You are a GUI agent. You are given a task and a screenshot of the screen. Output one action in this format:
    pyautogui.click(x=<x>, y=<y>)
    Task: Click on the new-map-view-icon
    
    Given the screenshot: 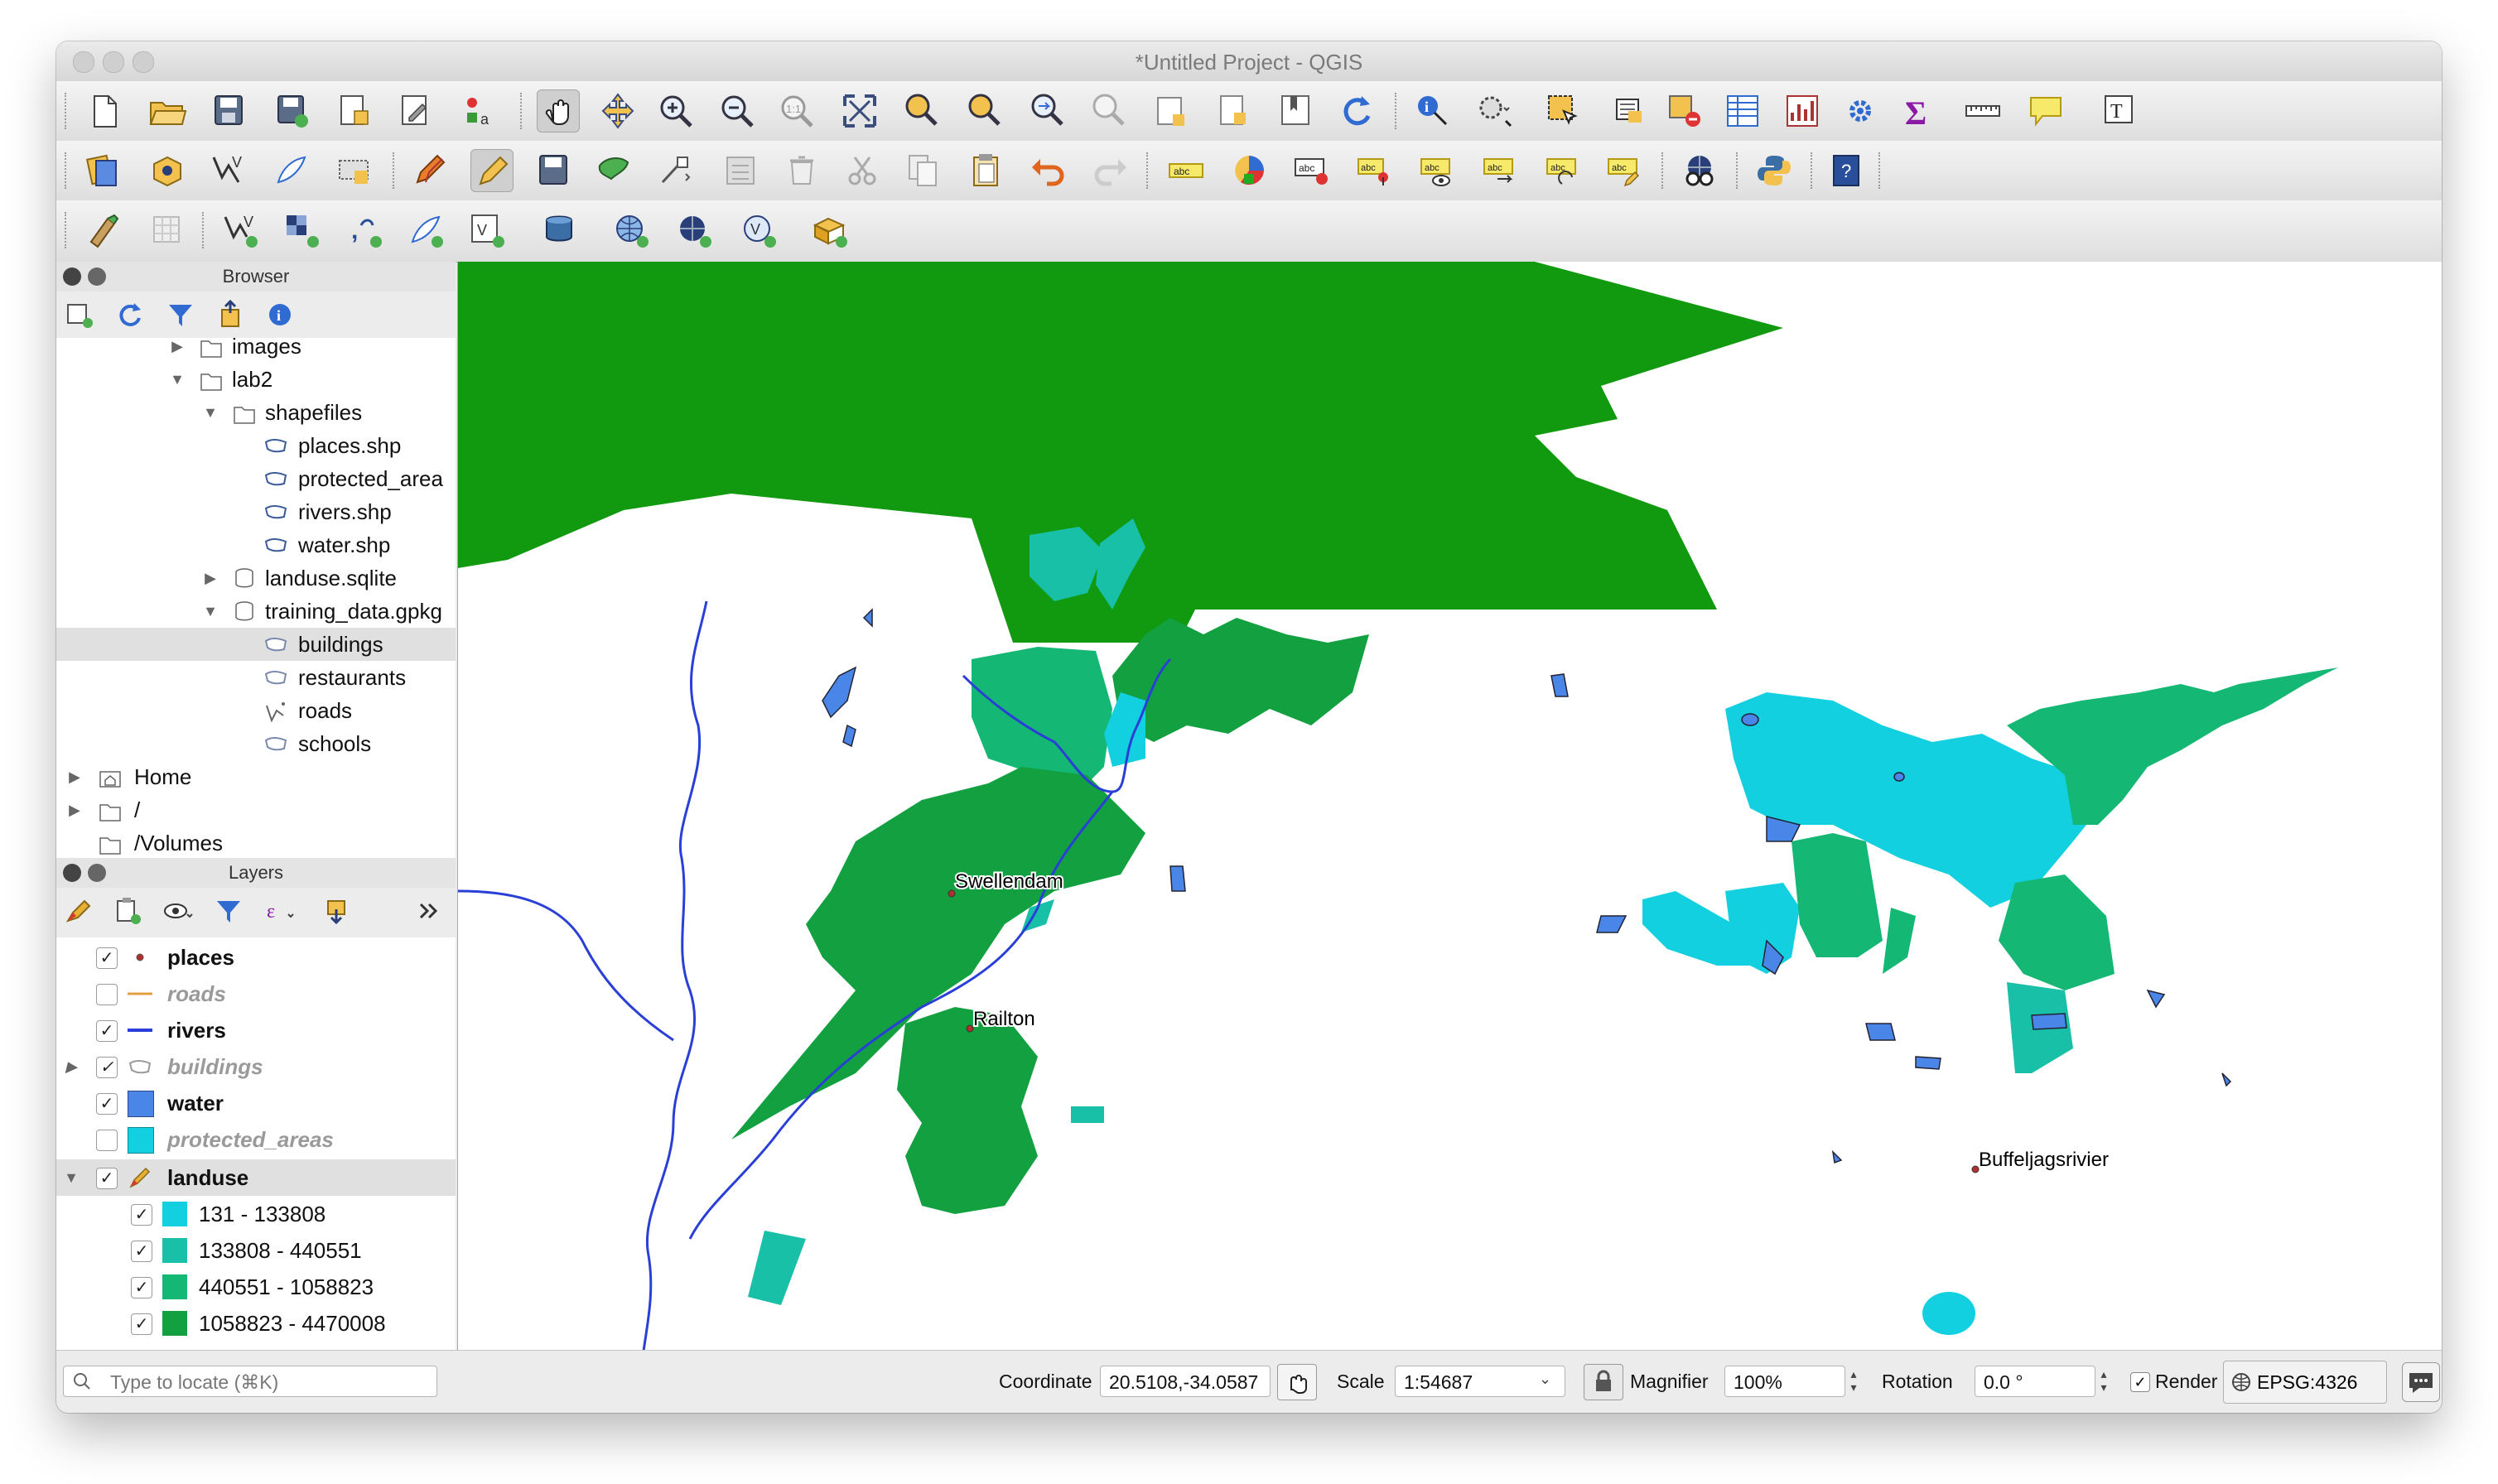 What is the action you would take?
    pyautogui.click(x=1171, y=110)
    